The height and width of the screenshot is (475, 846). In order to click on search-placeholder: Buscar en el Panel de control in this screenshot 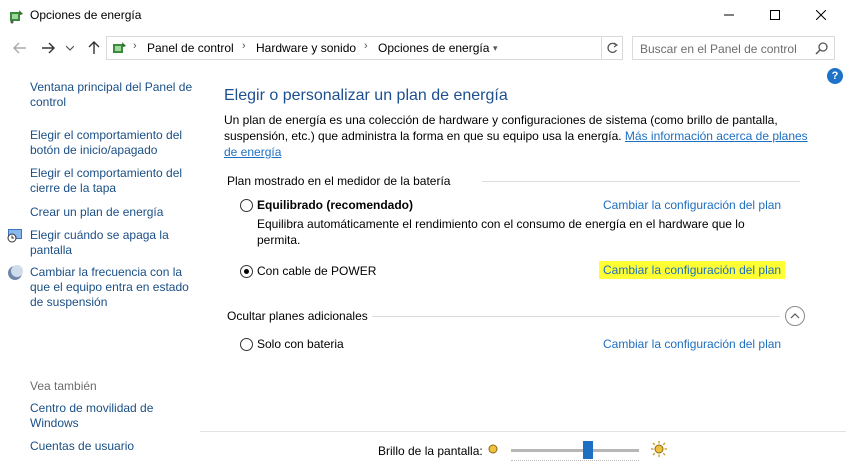, I will do `click(718, 49)`.